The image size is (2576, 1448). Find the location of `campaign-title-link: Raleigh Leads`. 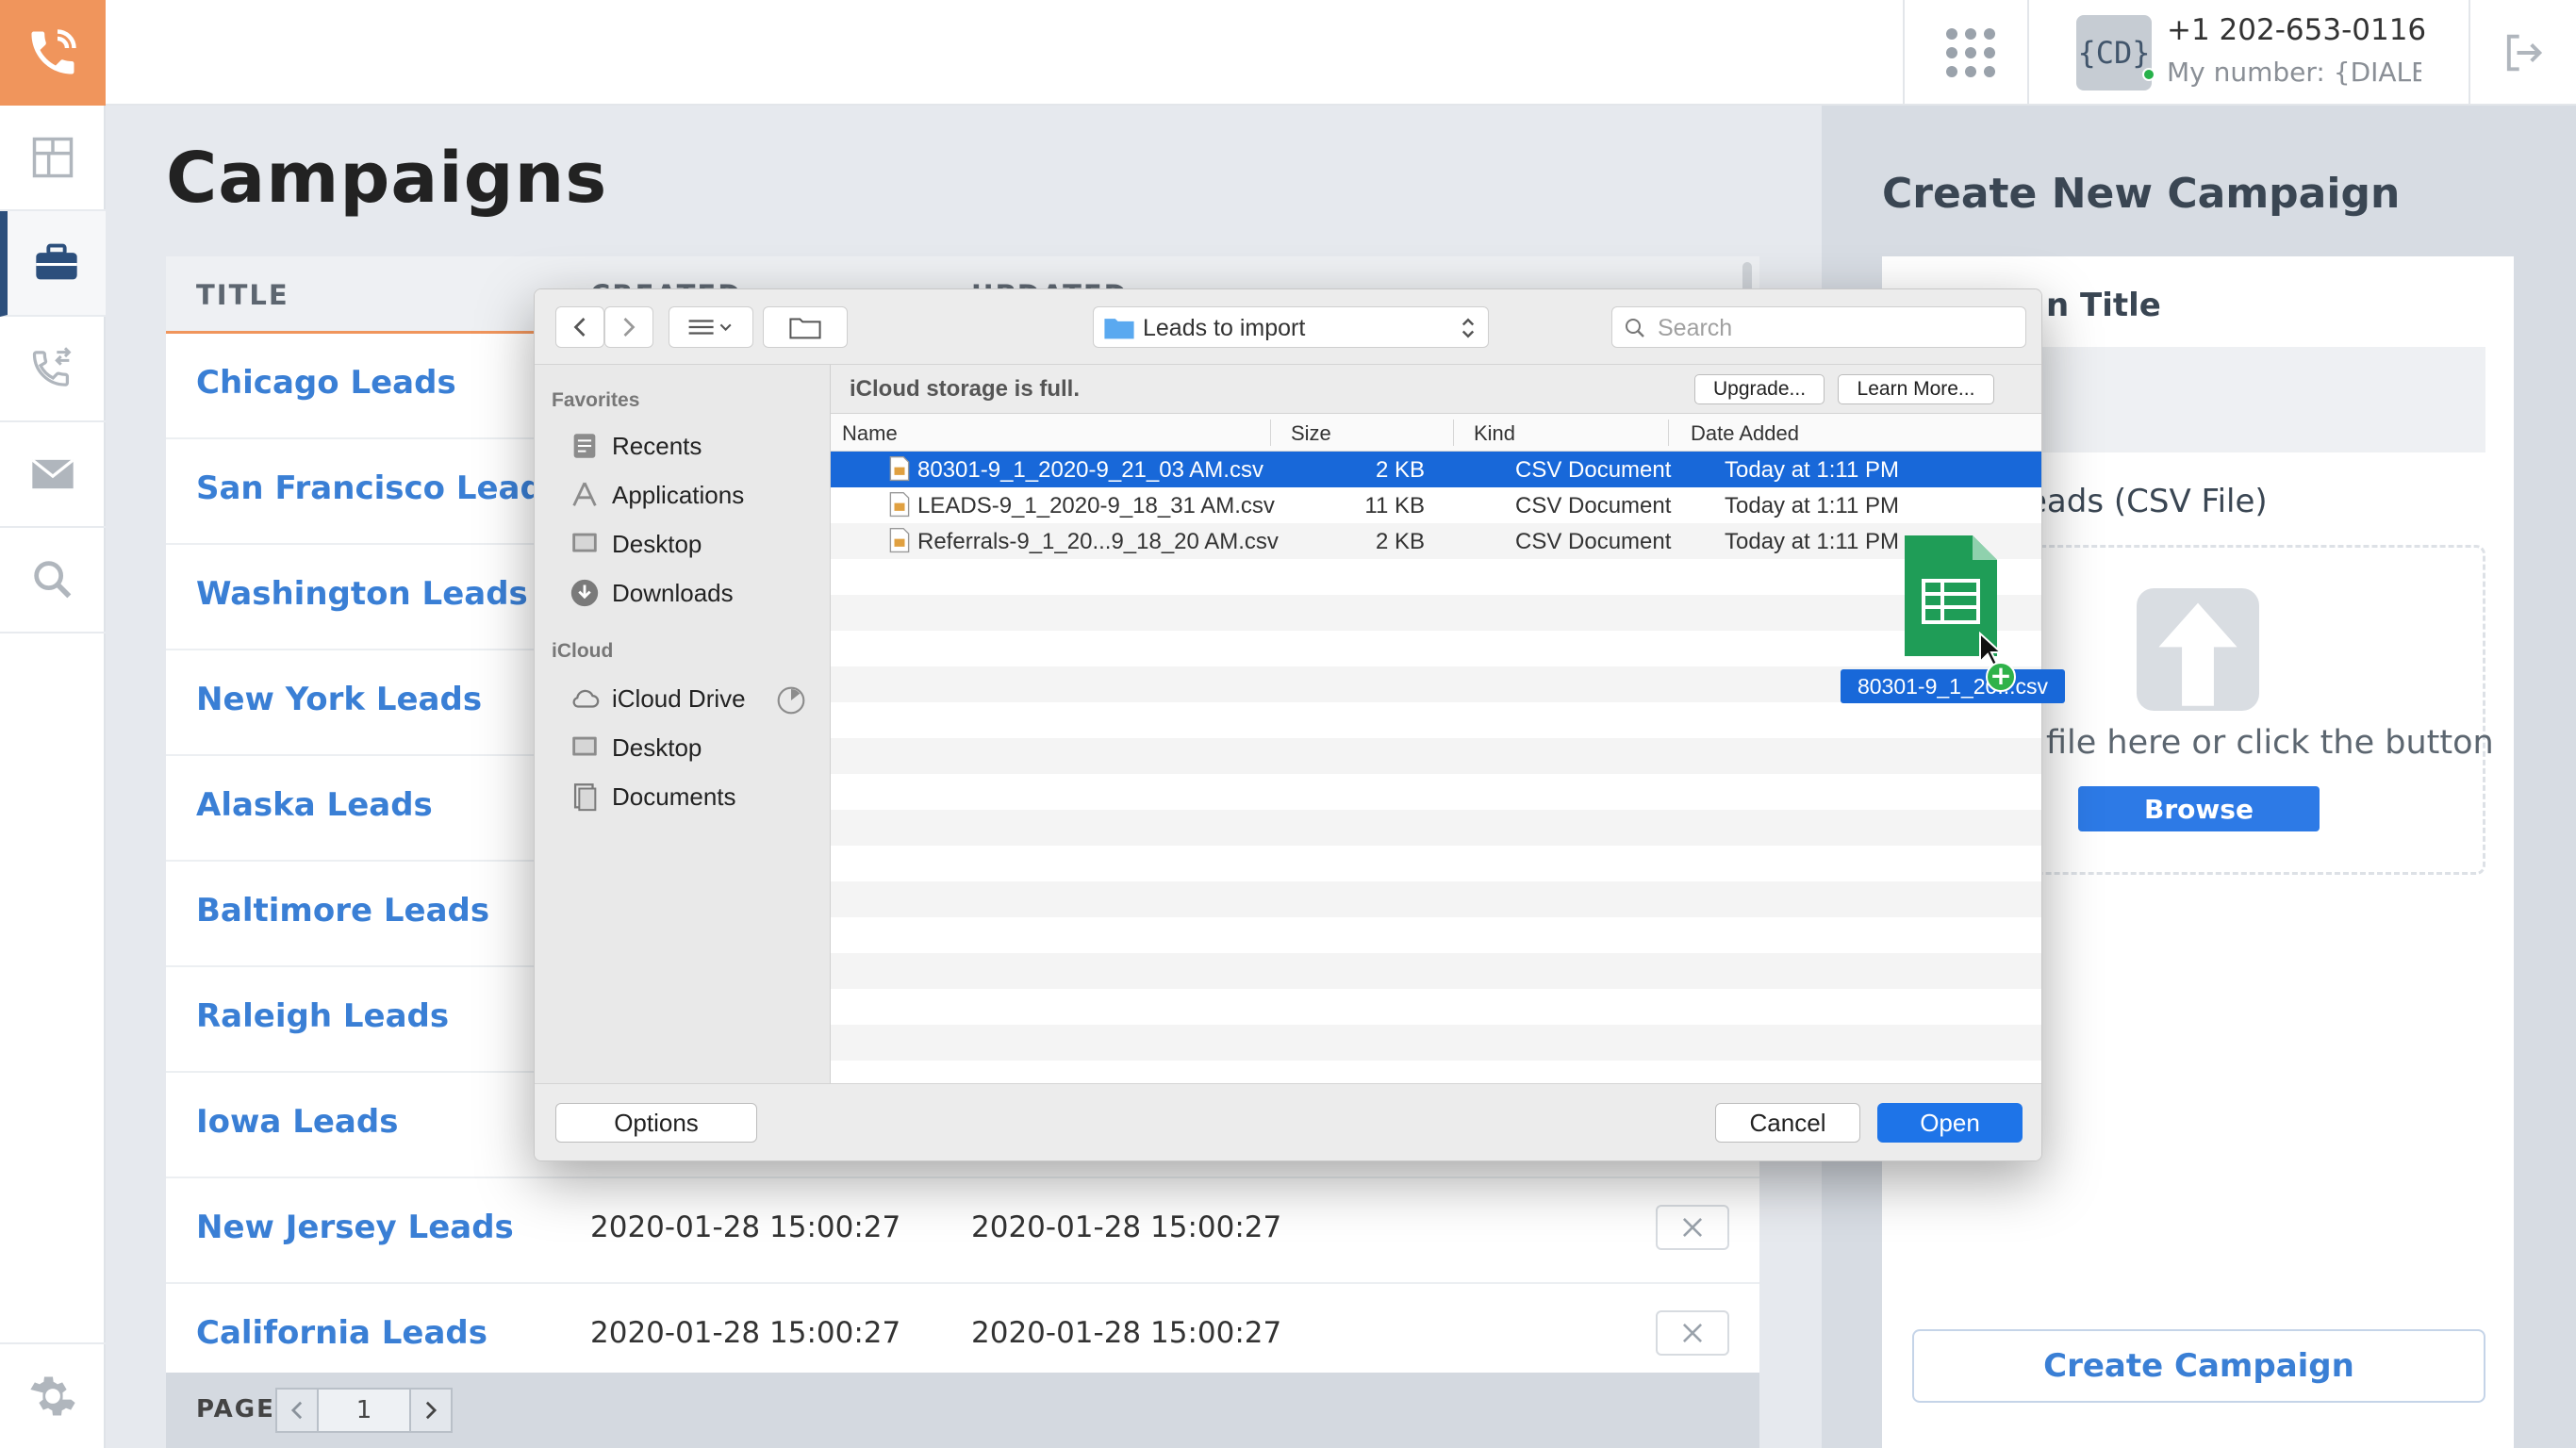

campaign-title-link: Raleigh Leads is located at coordinates (322, 1016).